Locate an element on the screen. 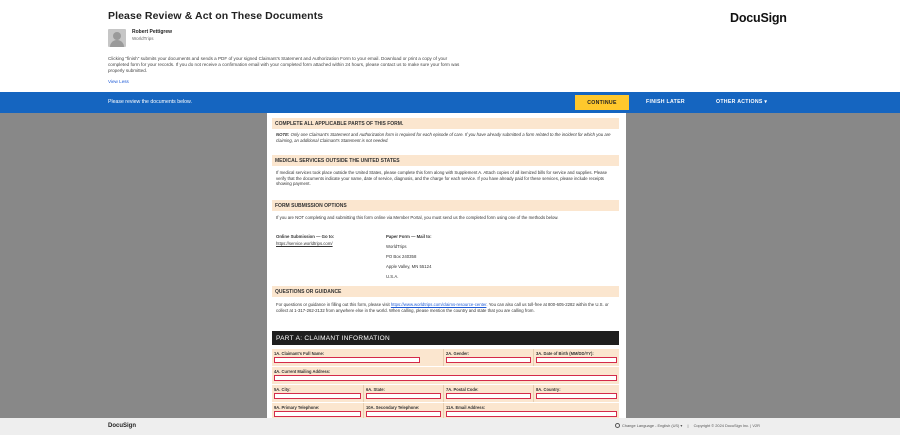  secondary-telephone-input is located at coordinates (403, 414).